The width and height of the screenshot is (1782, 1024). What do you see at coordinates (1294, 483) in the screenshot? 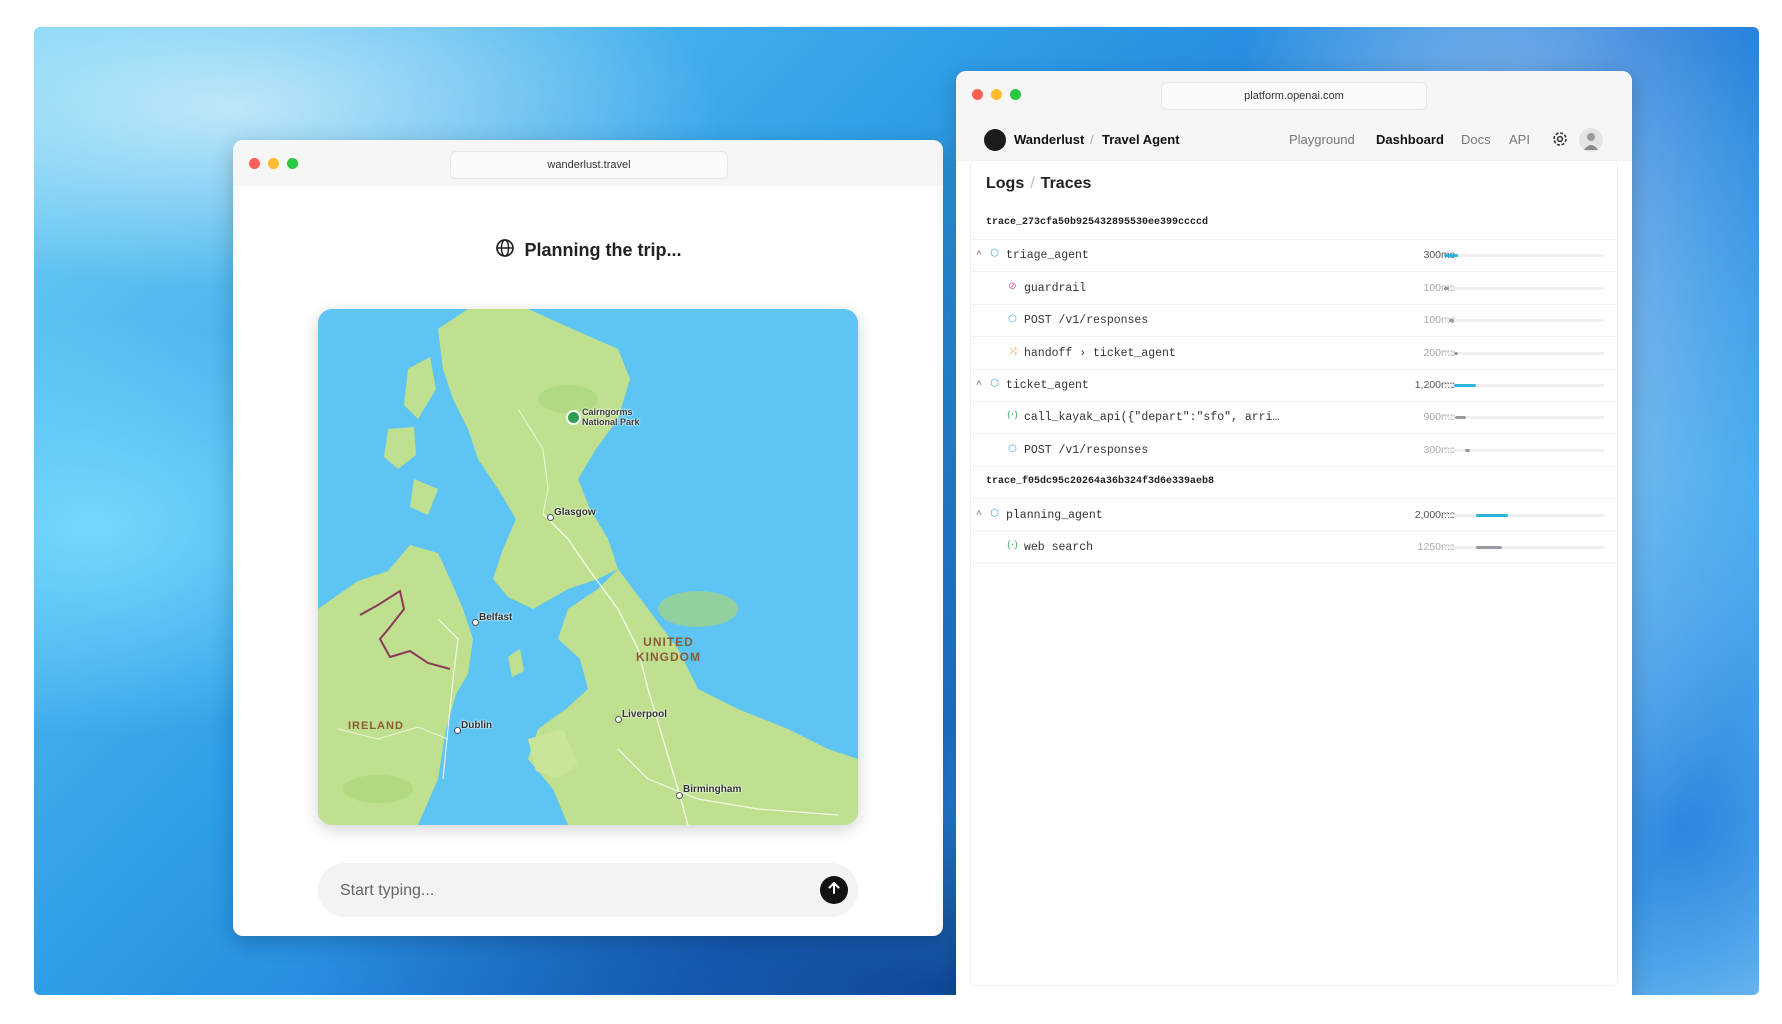
I see `trace-header-row: trace_f05dc95c20264a36b324f3d6e339aeb8` at bounding box center [1294, 483].